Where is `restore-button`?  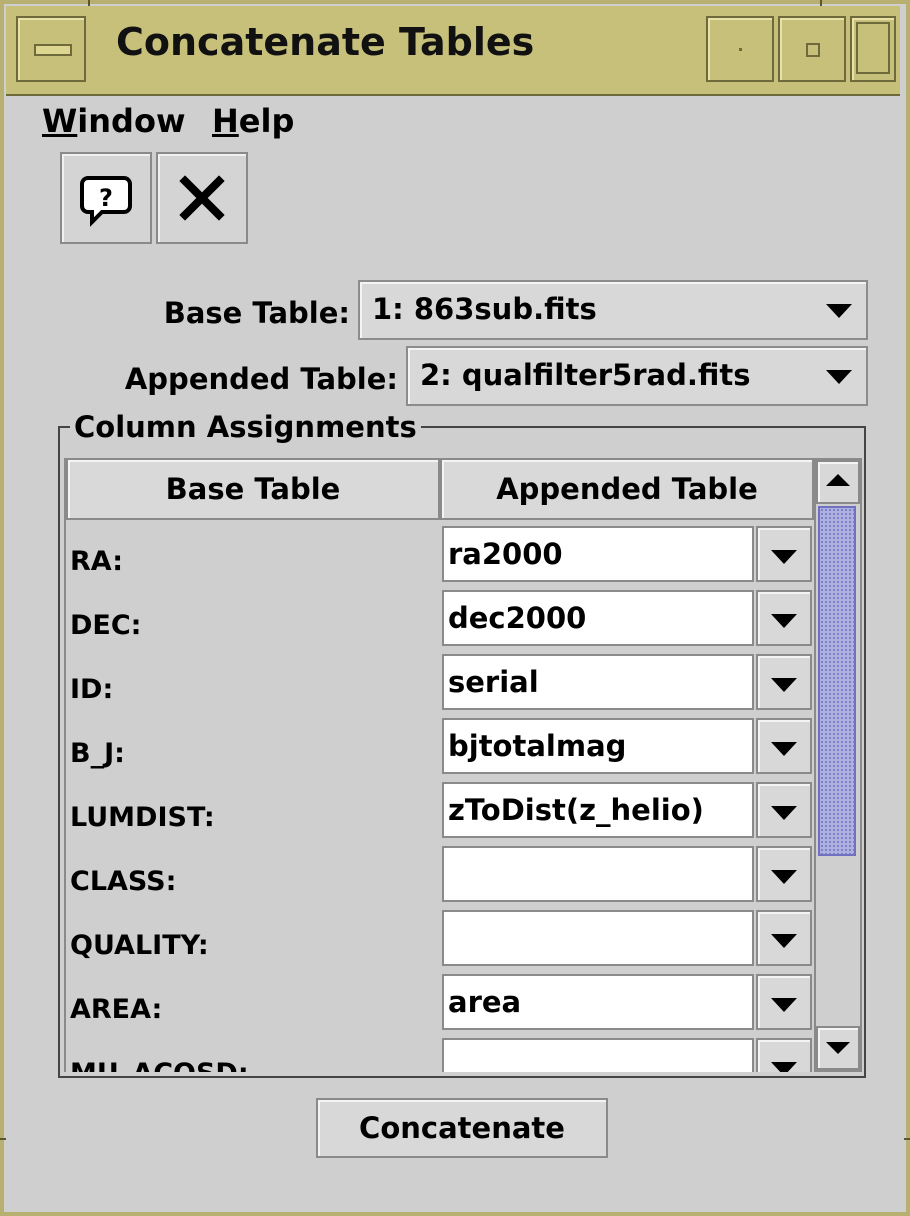 restore-button is located at coordinates (812, 49).